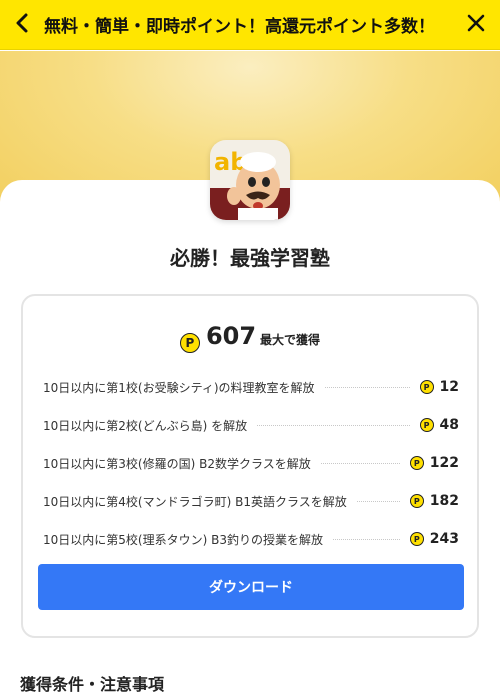 The height and width of the screenshot is (700, 500). I want to click on task-points: 243, so click(444, 539).